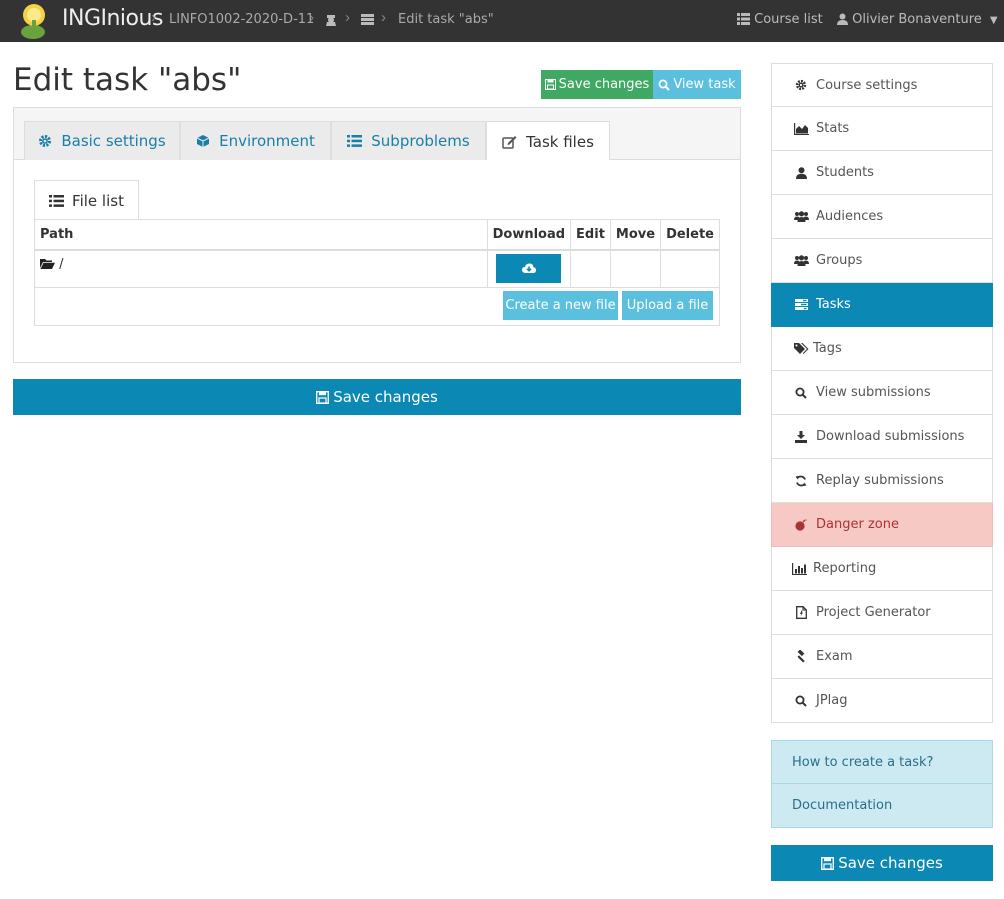  Describe the element at coordinates (47, 263) in the screenshot. I see `folder-open-icon` at that location.